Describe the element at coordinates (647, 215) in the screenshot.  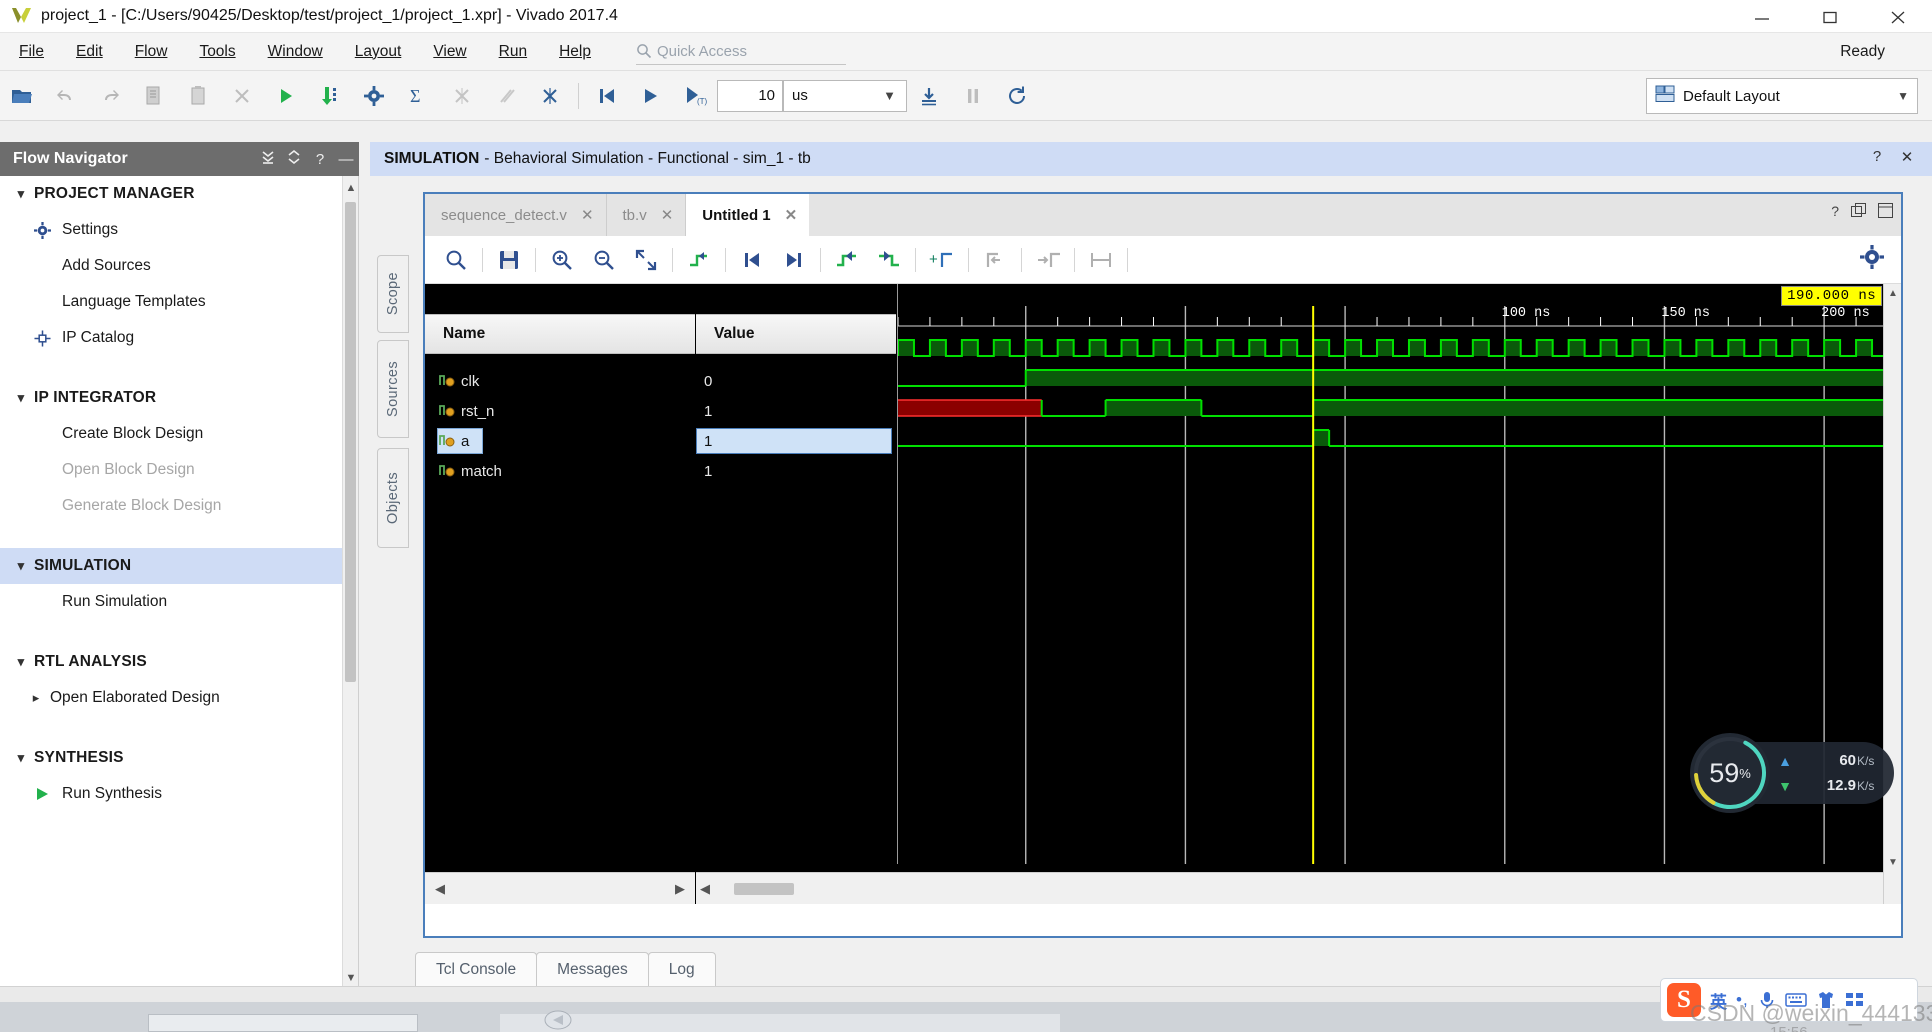
I see `tab-tb-v: tb.v ✕` at that location.